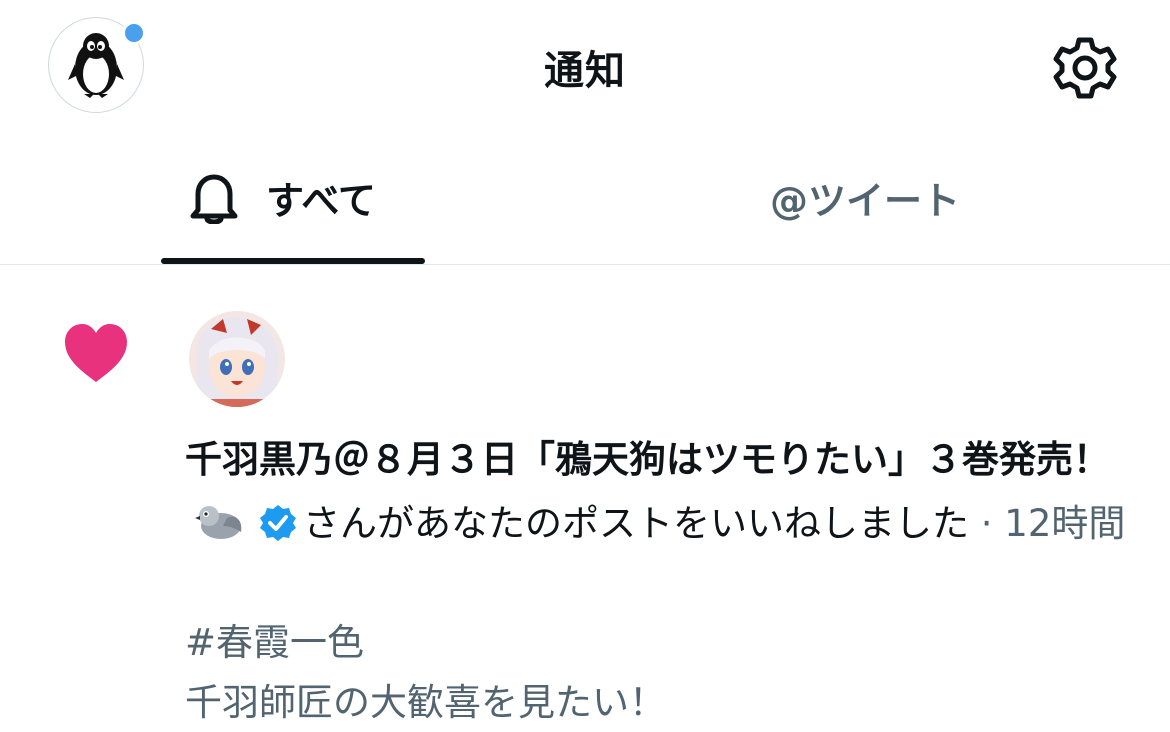  I want to click on timestamp: 12時間, so click(1065, 523).